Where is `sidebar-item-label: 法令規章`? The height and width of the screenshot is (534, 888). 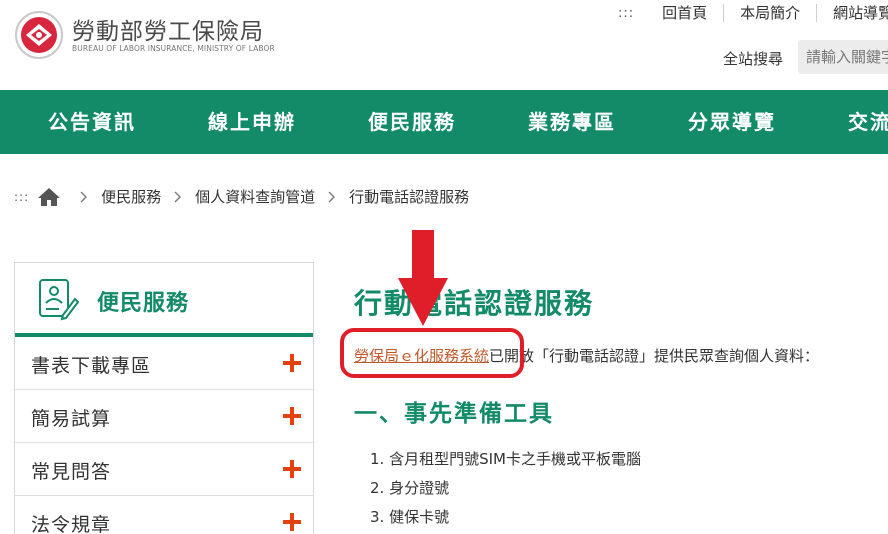
sidebar-item-label: 法令規章 is located at coordinates (71, 524).